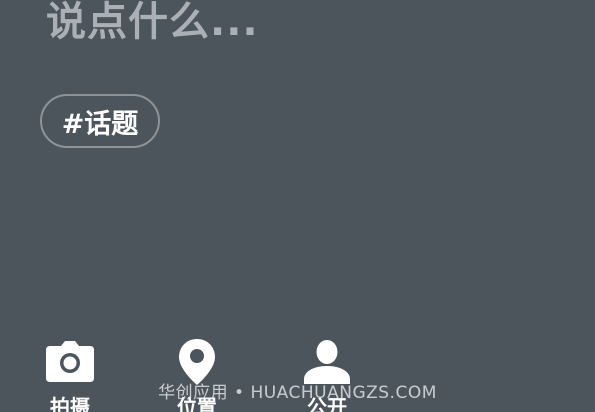 The image size is (595, 412). What do you see at coordinates (70, 362) in the screenshot?
I see `camera-icon` at bounding box center [70, 362].